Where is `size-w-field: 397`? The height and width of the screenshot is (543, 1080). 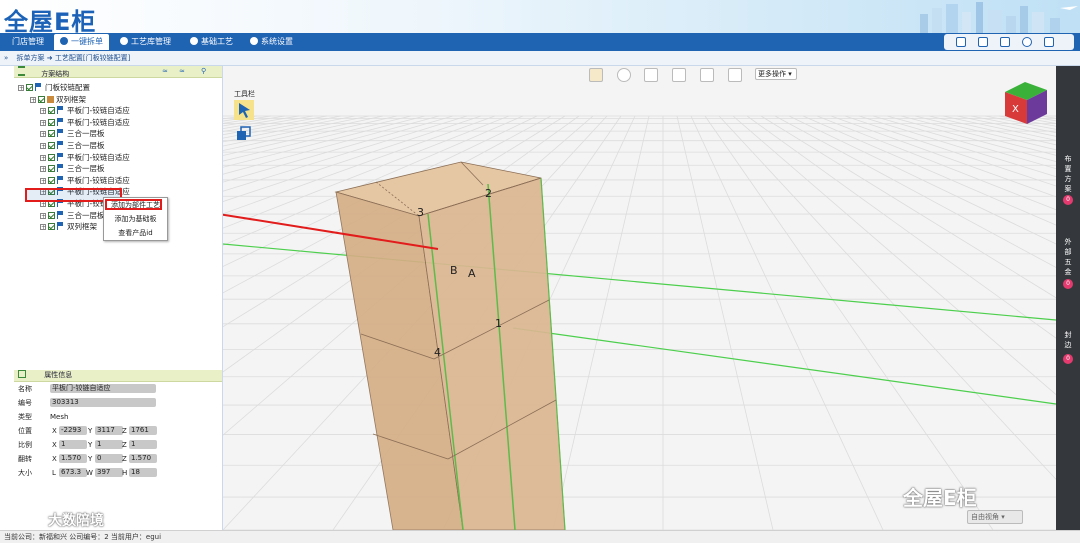
size-w-field: 397 is located at coordinates (109, 472).